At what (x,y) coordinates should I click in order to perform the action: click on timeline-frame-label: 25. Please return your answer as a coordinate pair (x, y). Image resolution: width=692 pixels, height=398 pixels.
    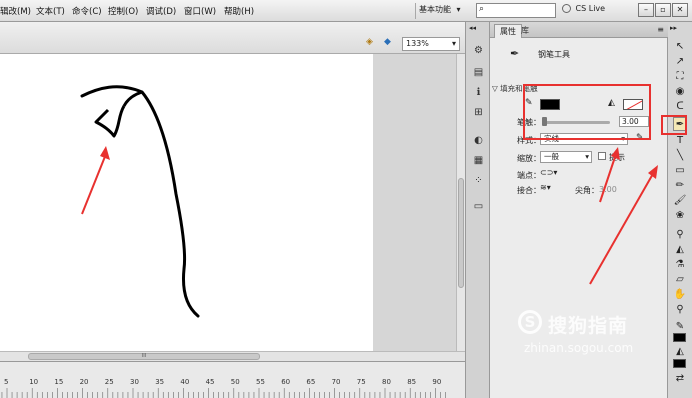
    Looking at the image, I should click on (109, 382).